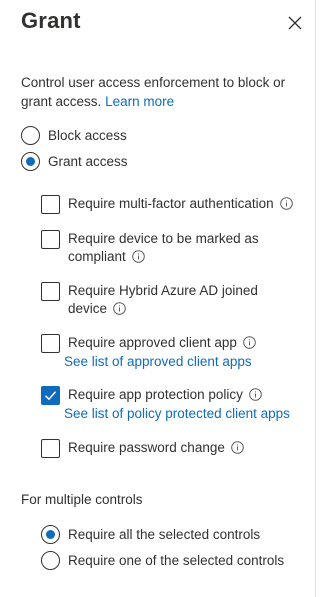 This screenshot has width=331, height=597. I want to click on hybrid-joined-label: Require Hybrid Azure AD joined device, so click(163, 299).